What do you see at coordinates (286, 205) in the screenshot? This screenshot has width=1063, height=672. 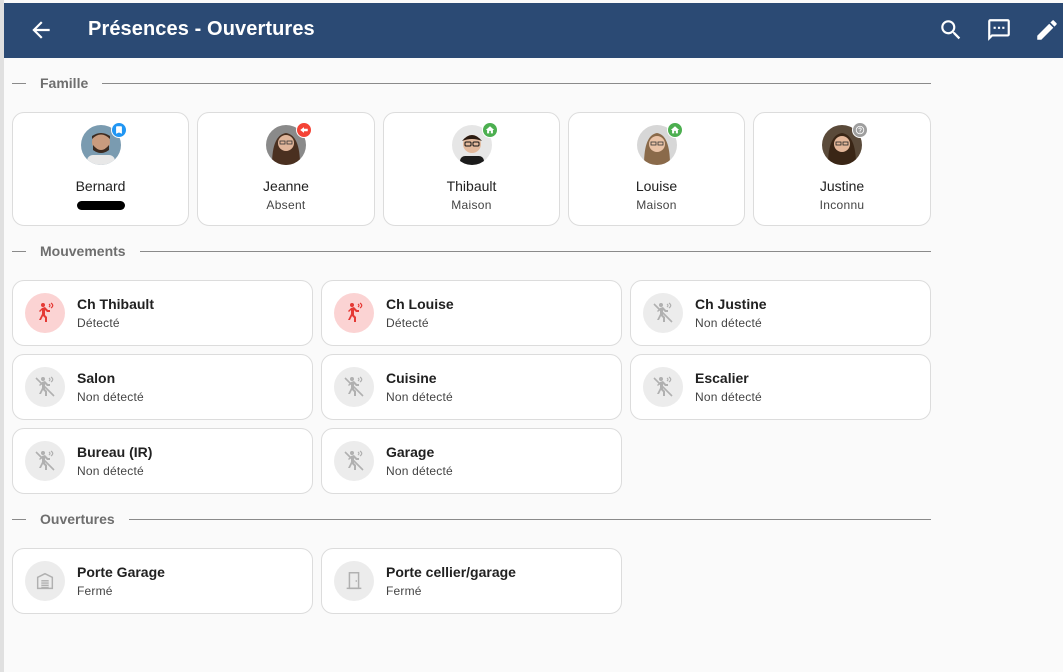 I see `person-state: Absent` at bounding box center [286, 205].